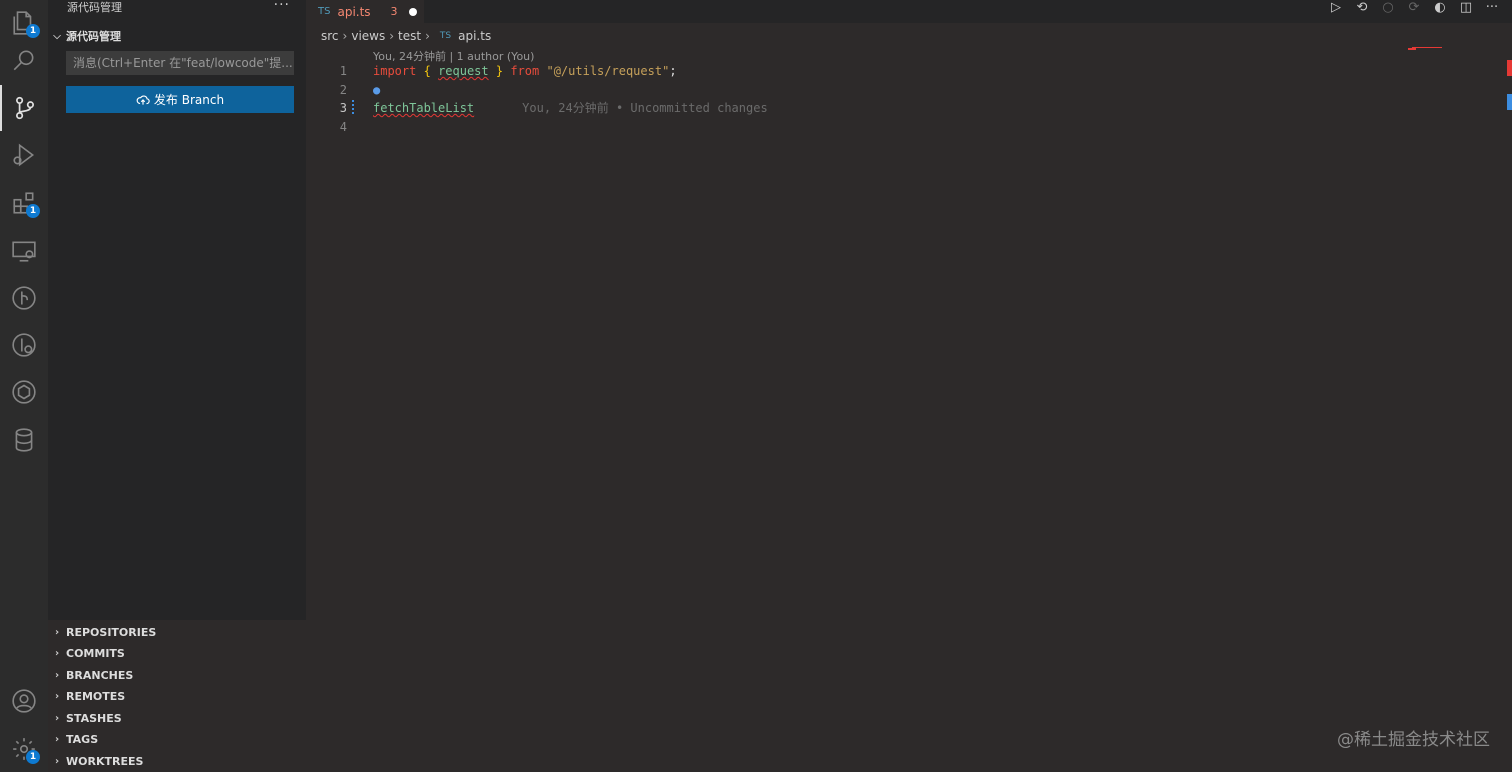 The height and width of the screenshot is (772, 1512). I want to click on section-commits: › COMMITS, so click(177, 653).